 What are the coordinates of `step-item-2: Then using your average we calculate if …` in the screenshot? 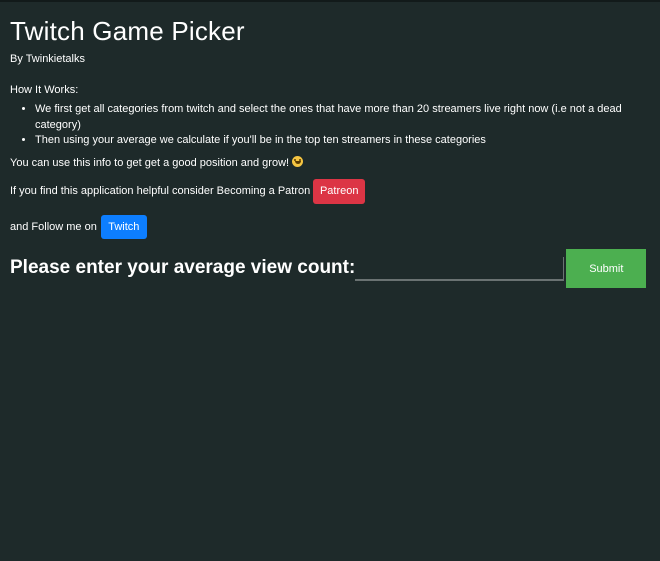 It's located at (342, 141).